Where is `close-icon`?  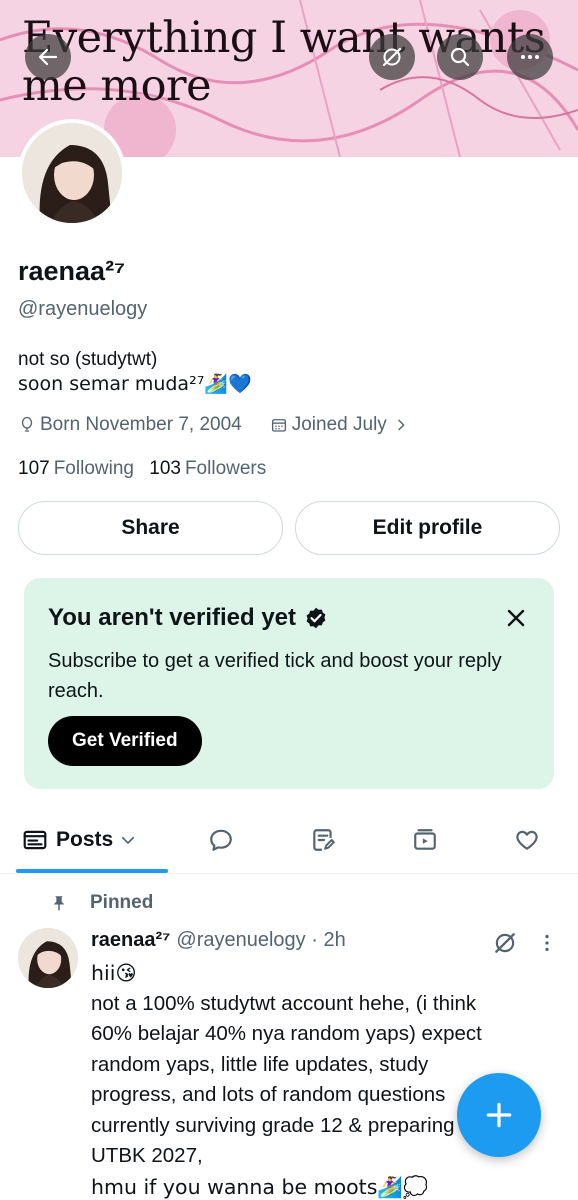
close-icon is located at coordinates (516, 618).